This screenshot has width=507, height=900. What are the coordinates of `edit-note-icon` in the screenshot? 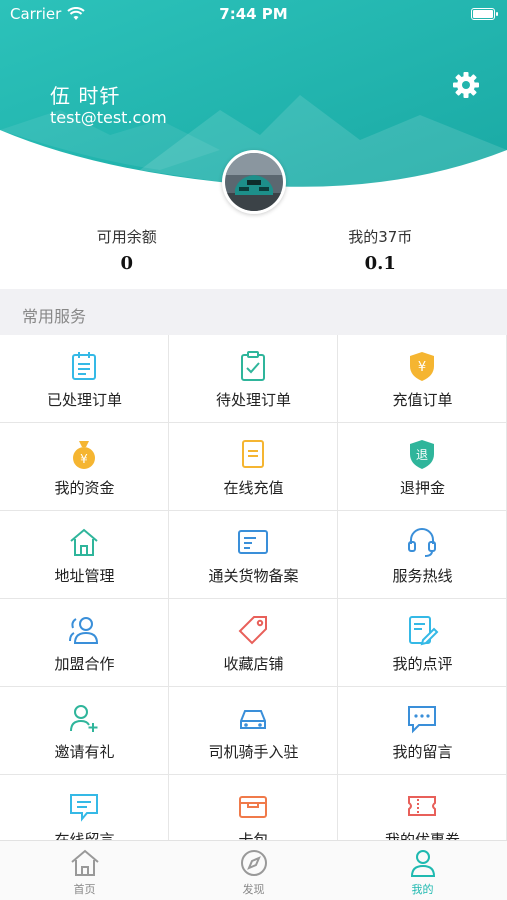 It's located at (424, 631).